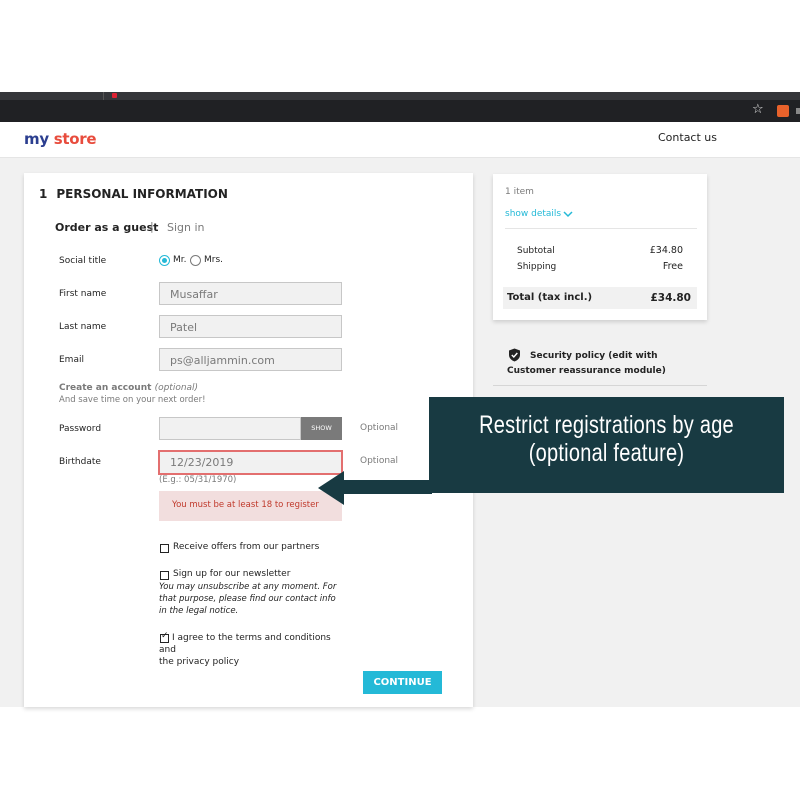  What do you see at coordinates (250, 462) in the screenshot?
I see `birthdate-field: 12/23/2019` at bounding box center [250, 462].